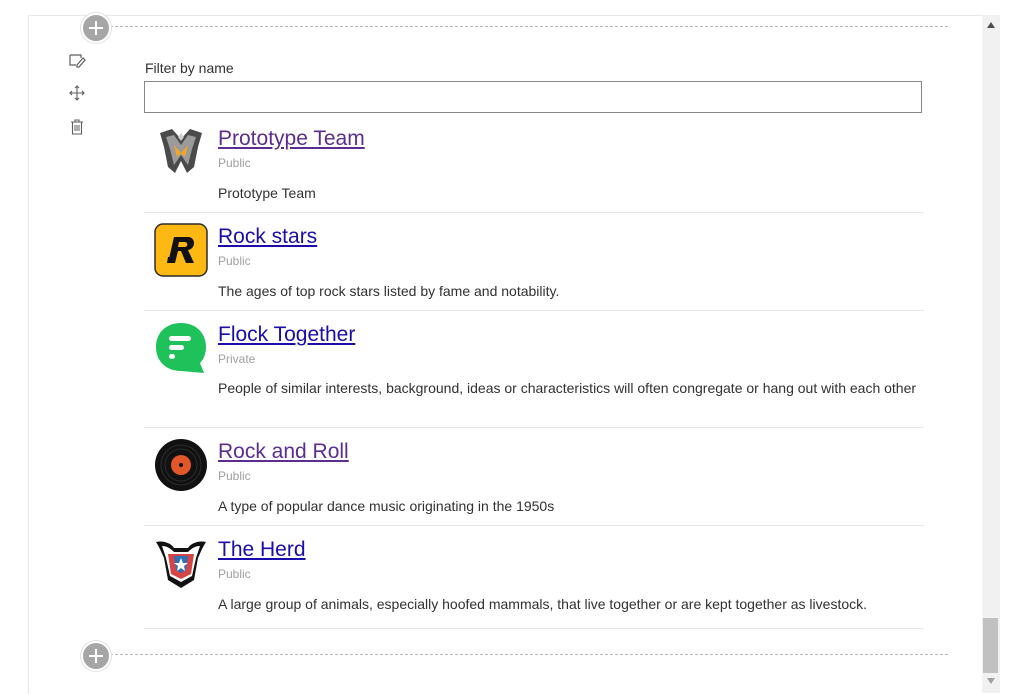  What do you see at coordinates (181, 250) in the screenshot?
I see `rockstar-logo-icon` at bounding box center [181, 250].